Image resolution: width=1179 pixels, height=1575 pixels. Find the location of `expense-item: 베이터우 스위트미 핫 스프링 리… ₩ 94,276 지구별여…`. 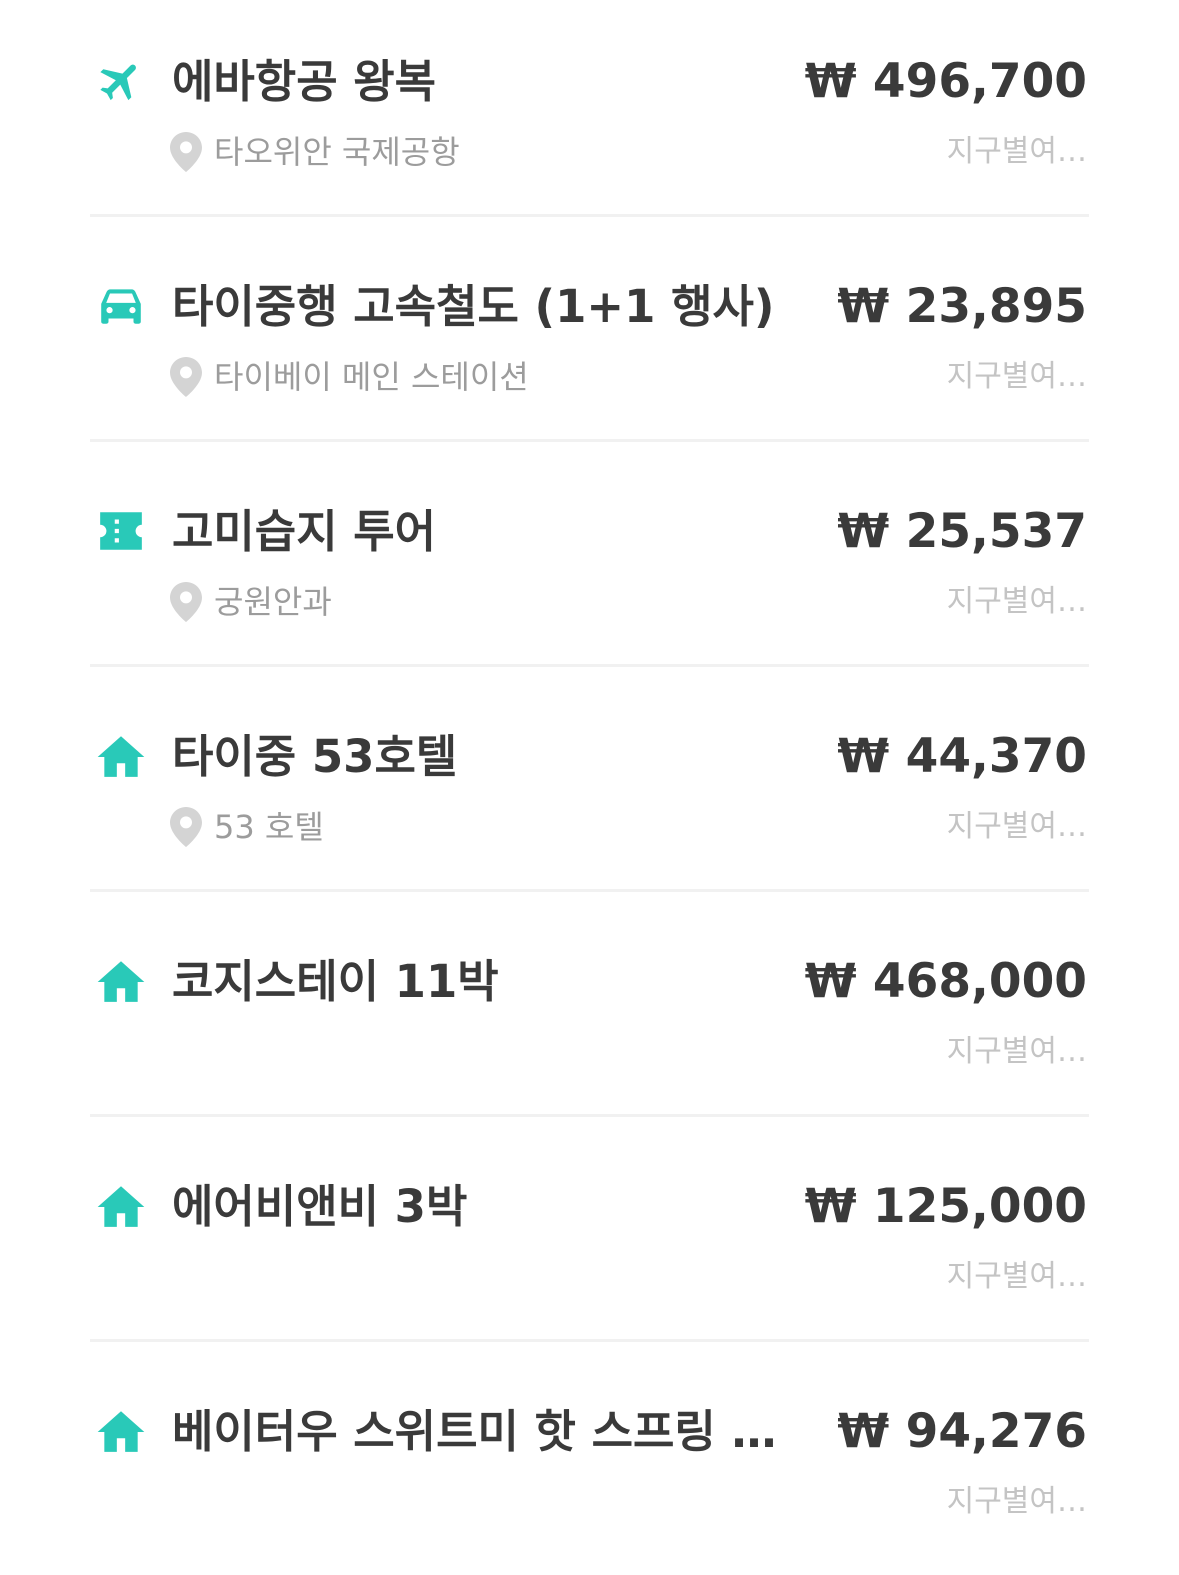

expense-item: 베이터우 스위트미 핫 스프링 리… ₩ 94,276 지구별여… is located at coordinates (589, 1462).